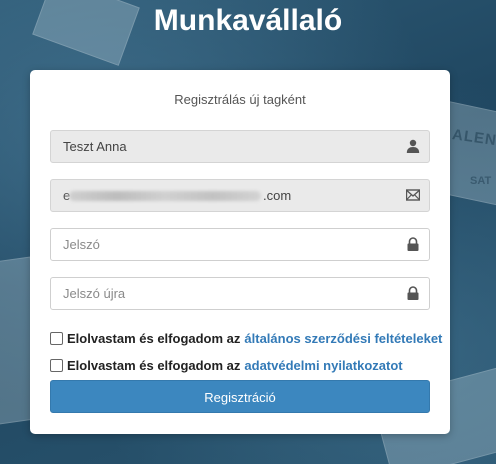 The height and width of the screenshot is (464, 496). Describe the element at coordinates (248, 20) in the screenshot. I see `page-title: Munkavállaló` at that location.